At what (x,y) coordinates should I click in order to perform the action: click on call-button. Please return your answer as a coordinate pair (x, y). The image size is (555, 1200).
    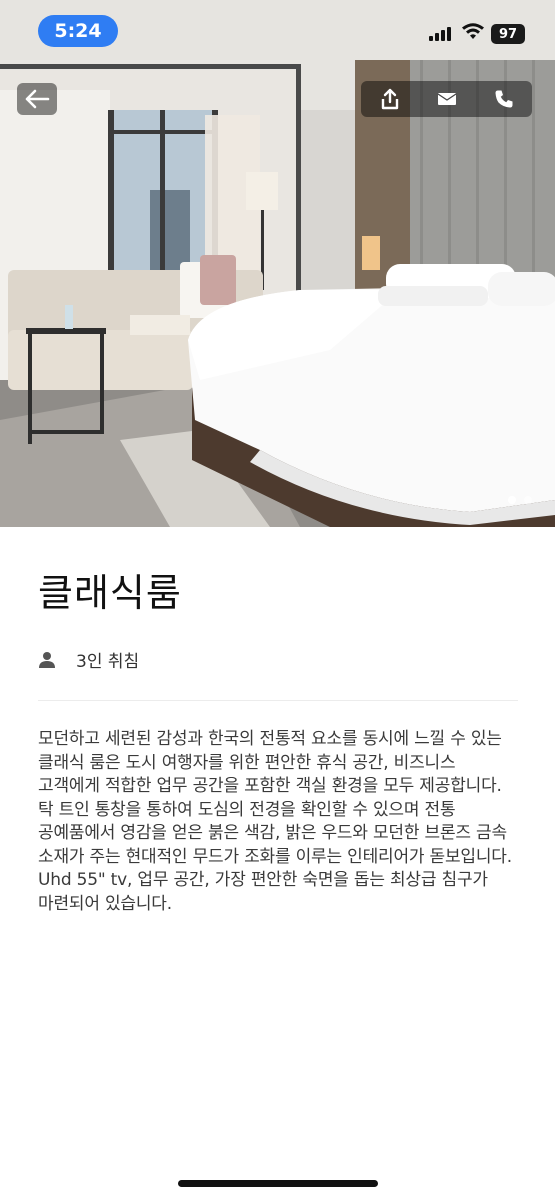
    Looking at the image, I should click on (504, 99).